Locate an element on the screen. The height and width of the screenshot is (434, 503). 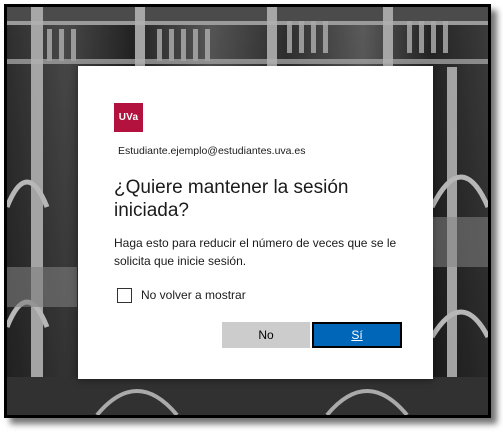
account-email: Estudiante.ejemplo@estudiantes.uva.es is located at coordinates (212, 151).